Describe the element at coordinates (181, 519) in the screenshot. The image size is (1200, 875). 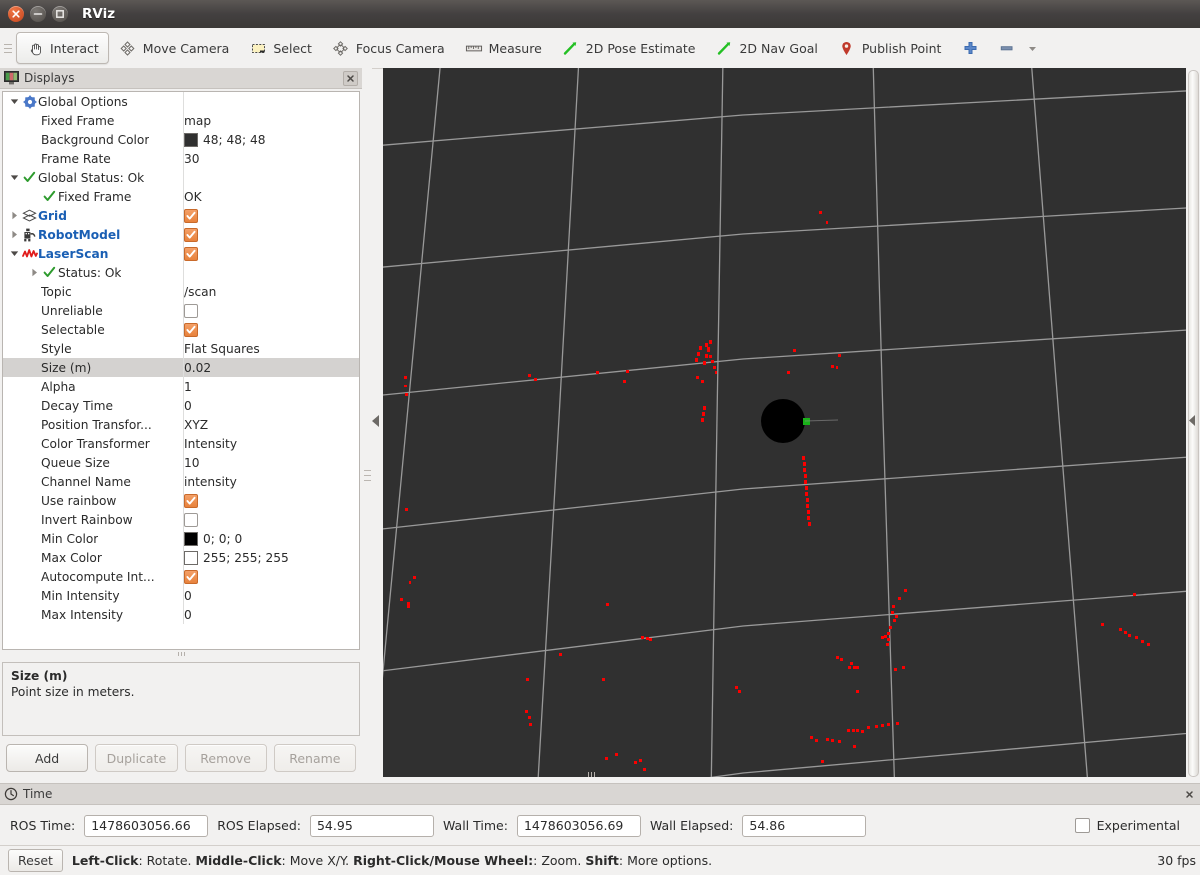
I see `displays-row: Invert Rainbow` at that location.